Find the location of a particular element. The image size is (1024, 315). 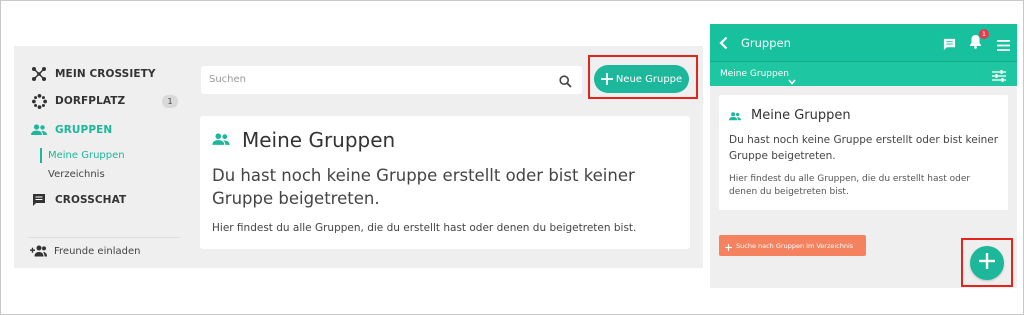

view-dropdown: Meine Gruppen is located at coordinates (754, 74).